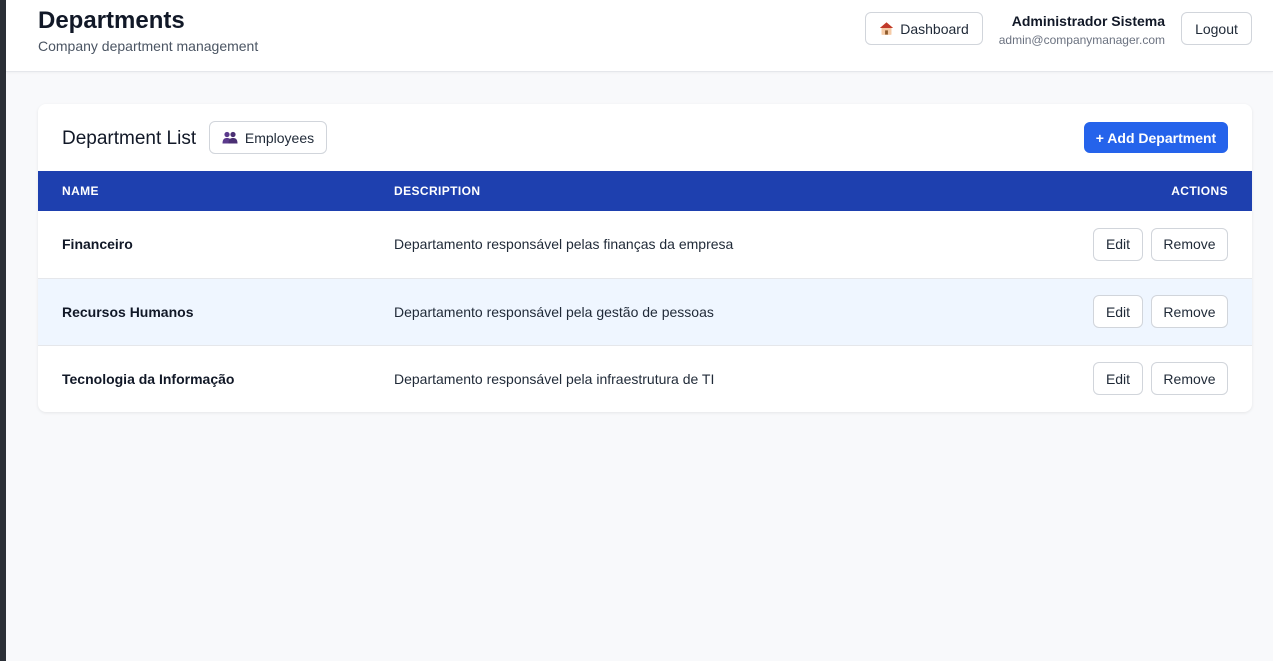 The image size is (1273, 661). I want to click on column-header-actions: ACTIONS, so click(1199, 191).